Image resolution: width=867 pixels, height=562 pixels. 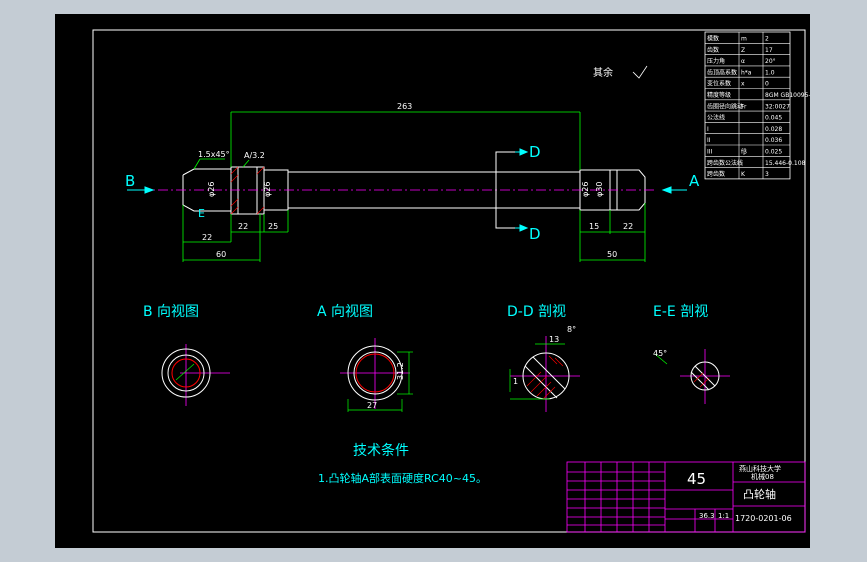 I want to click on dim-dia-2: φ26, so click(x=267, y=189).